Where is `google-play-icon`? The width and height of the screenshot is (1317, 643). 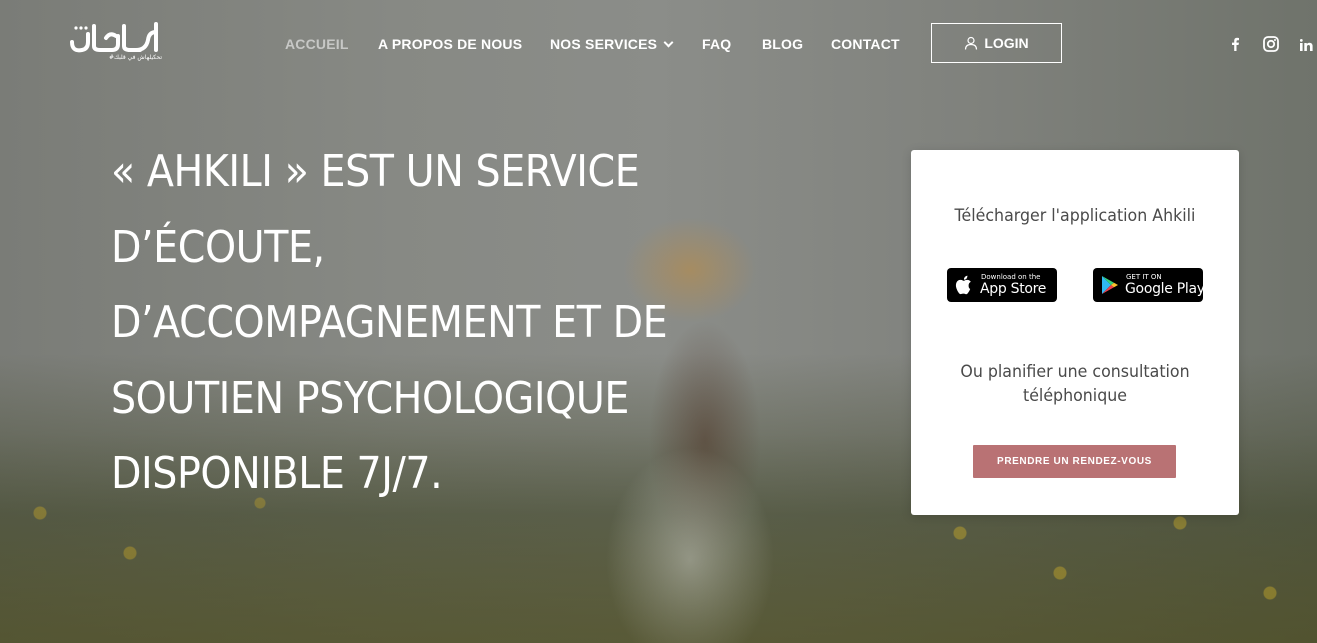
google-play-icon is located at coordinates (1110, 285).